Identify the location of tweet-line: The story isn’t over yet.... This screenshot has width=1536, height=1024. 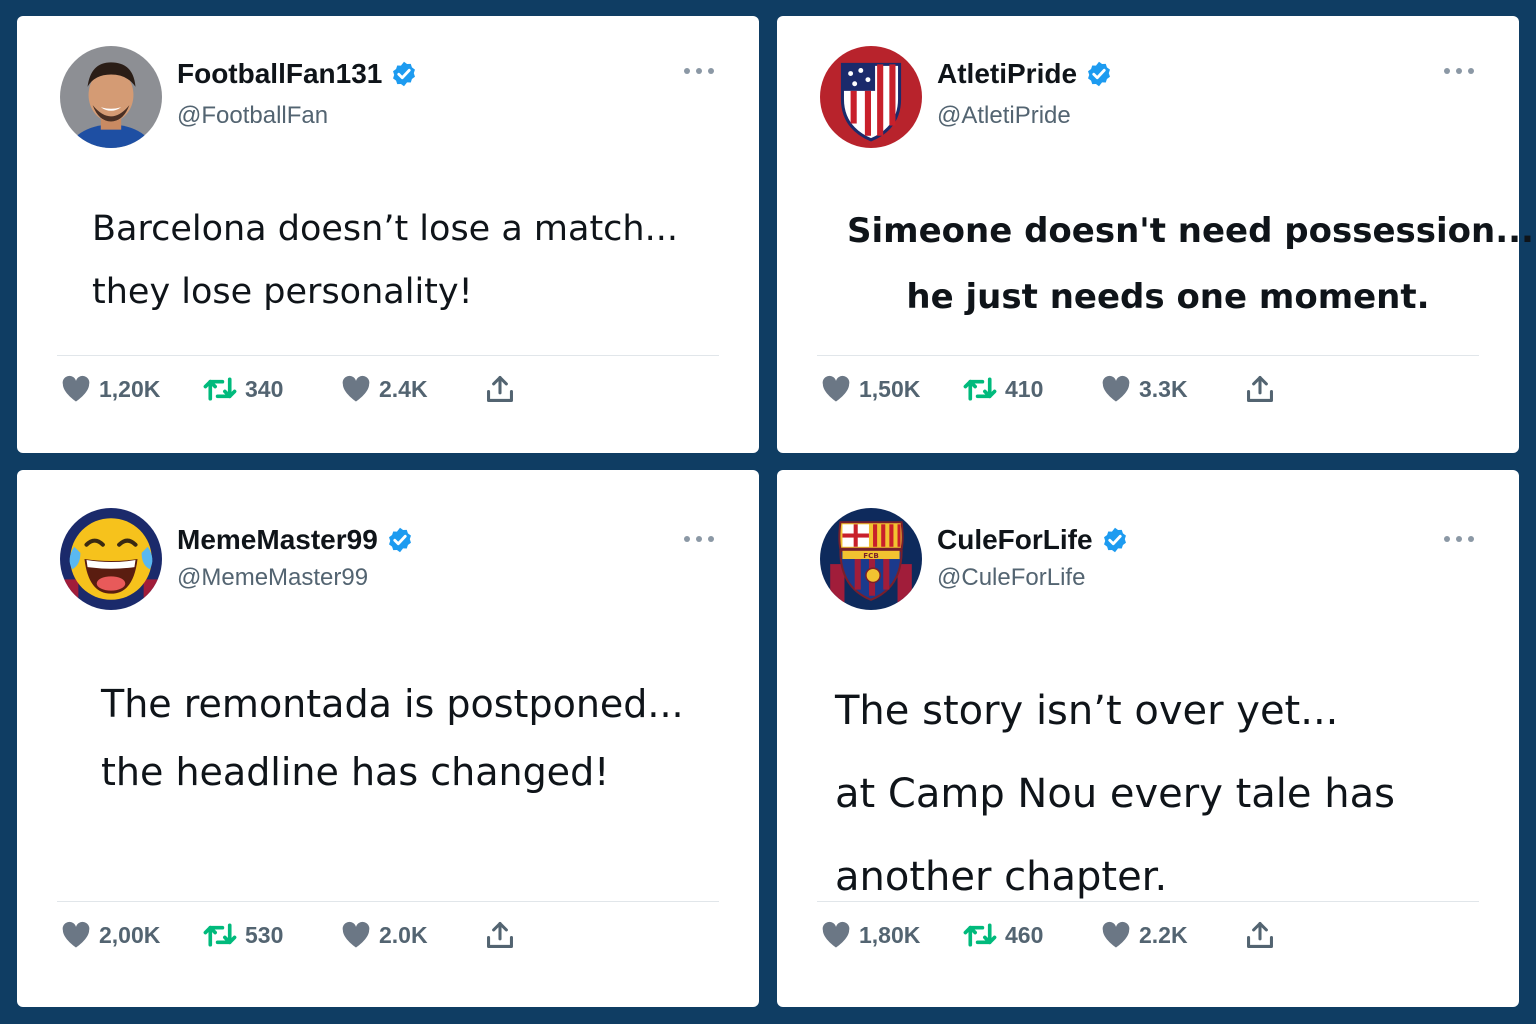
(1087, 711).